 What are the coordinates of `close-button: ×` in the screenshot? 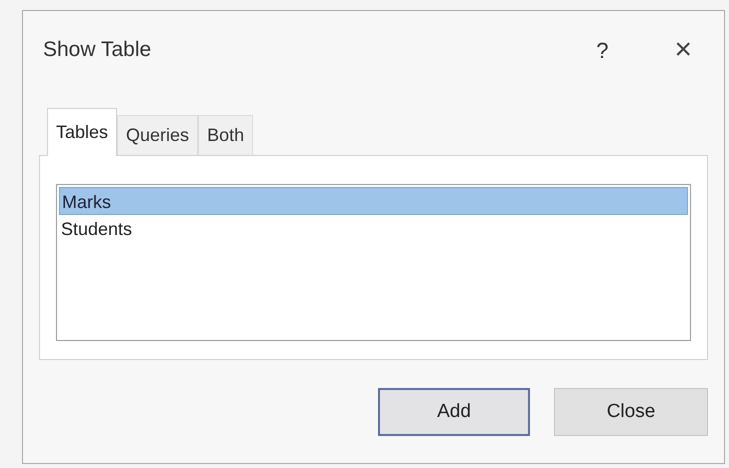 It's located at (683, 50).